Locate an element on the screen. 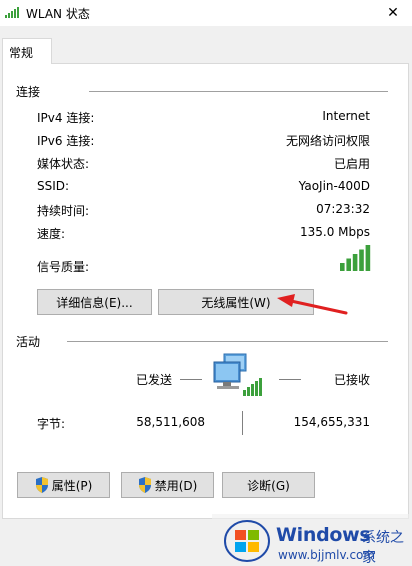 The image size is (412, 566). close-button: ✕ is located at coordinates (393, 13).